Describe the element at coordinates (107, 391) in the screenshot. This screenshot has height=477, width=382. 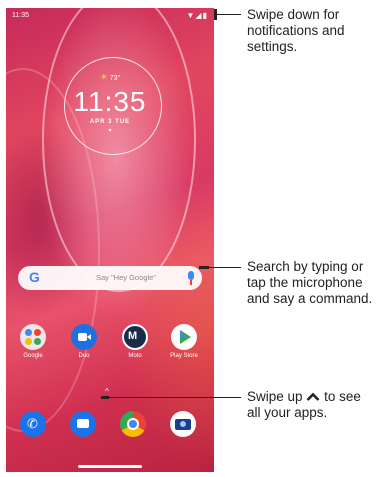
I see `app-drawer-caret: ^` at that location.